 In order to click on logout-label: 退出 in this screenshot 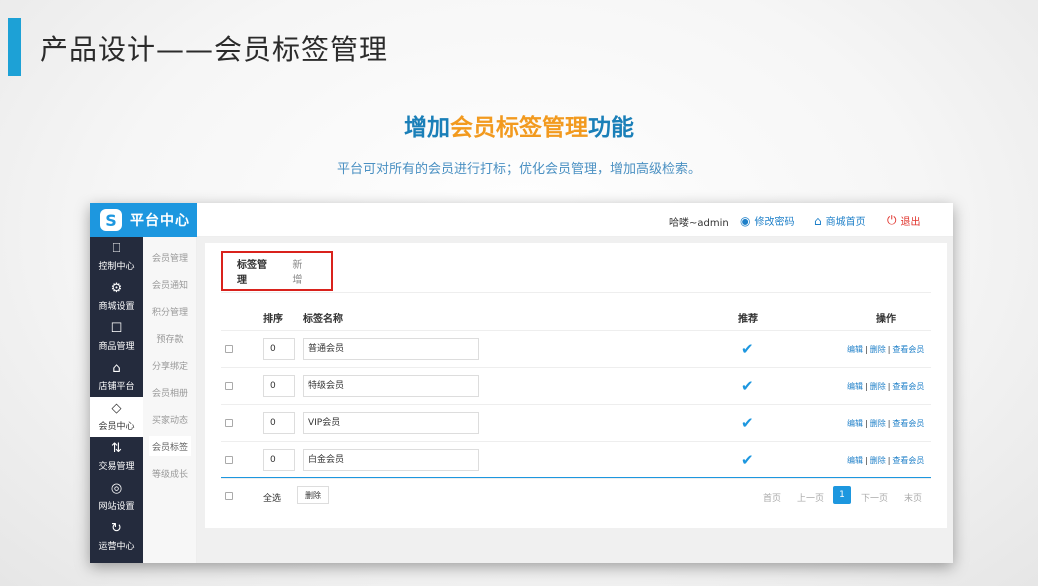, I will do `click(910, 222)`.